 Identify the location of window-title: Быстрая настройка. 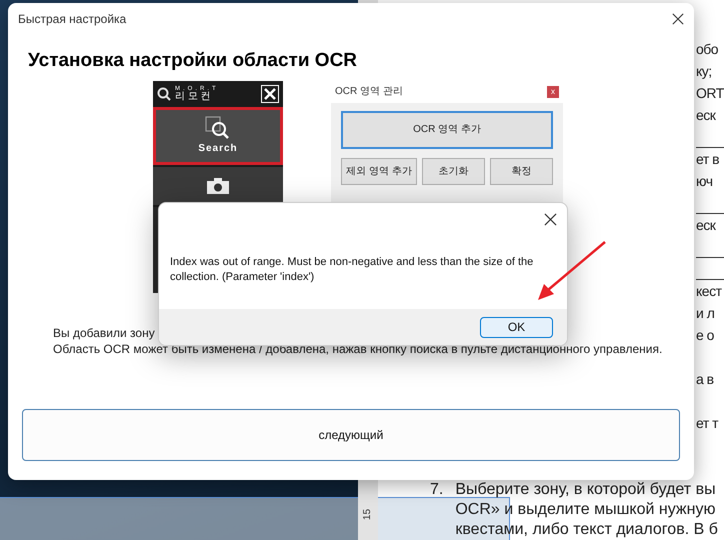
(72, 19).